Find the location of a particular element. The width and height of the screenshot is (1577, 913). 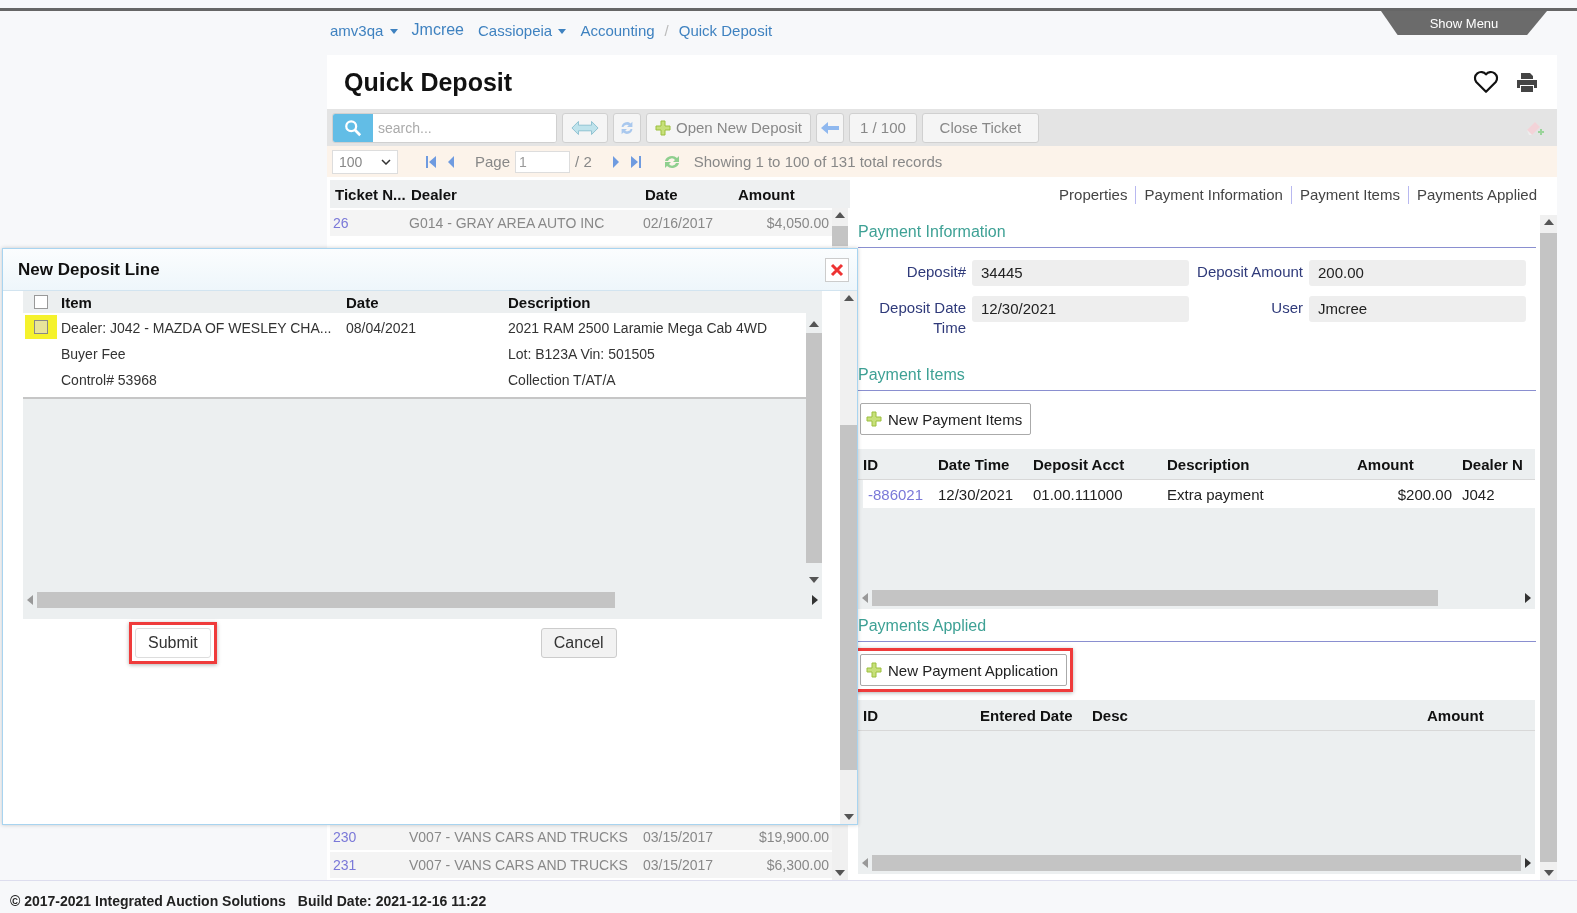

section-link: Payment Information is located at coordinates (1213, 195).